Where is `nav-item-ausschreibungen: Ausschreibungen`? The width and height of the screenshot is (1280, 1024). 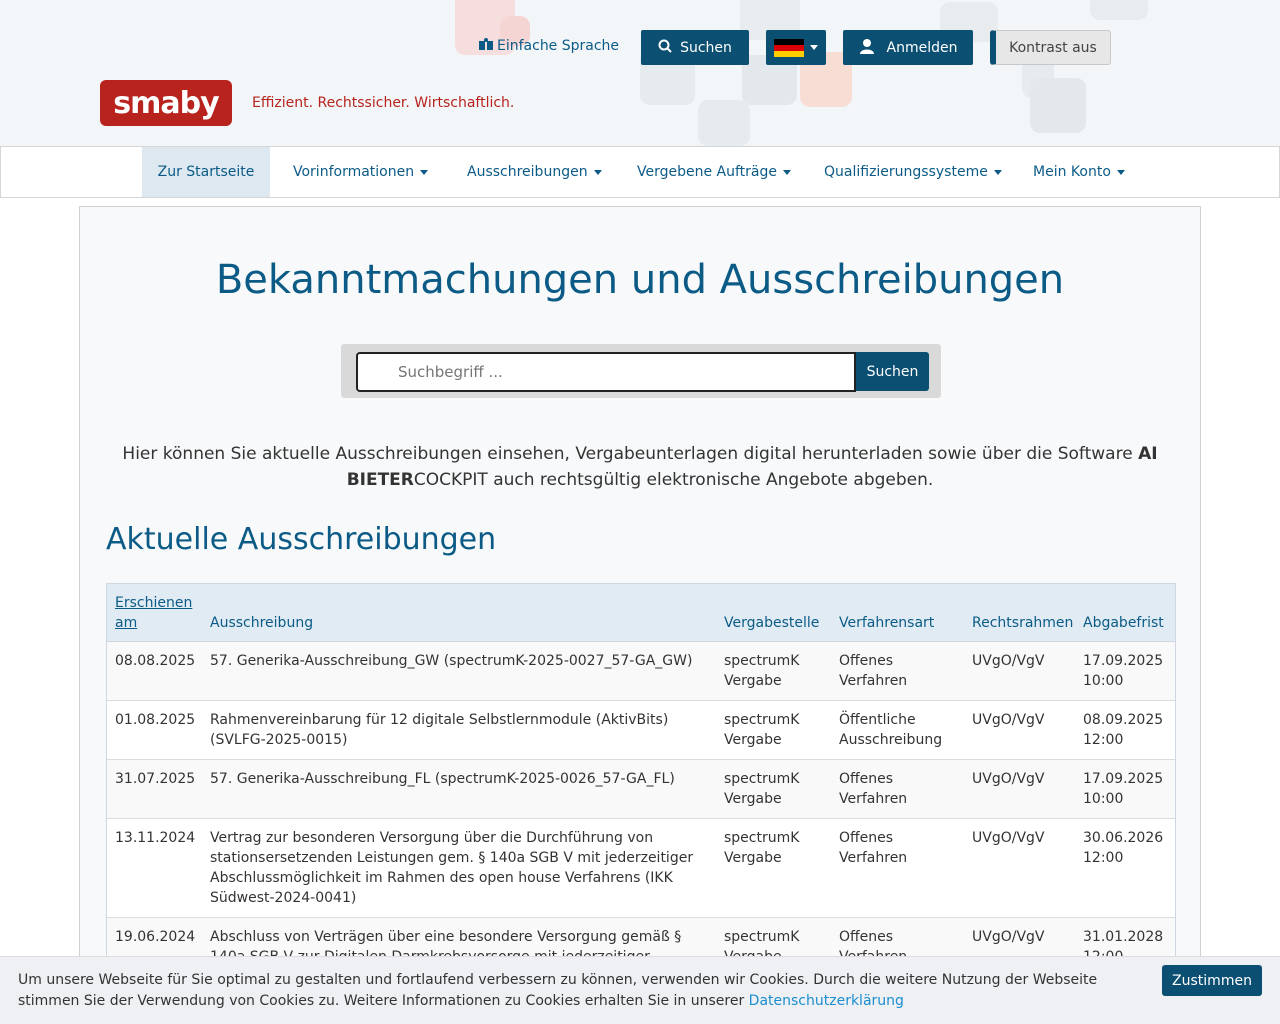
nav-item-ausschreibungen: Ausschreibungen is located at coordinates (534, 172).